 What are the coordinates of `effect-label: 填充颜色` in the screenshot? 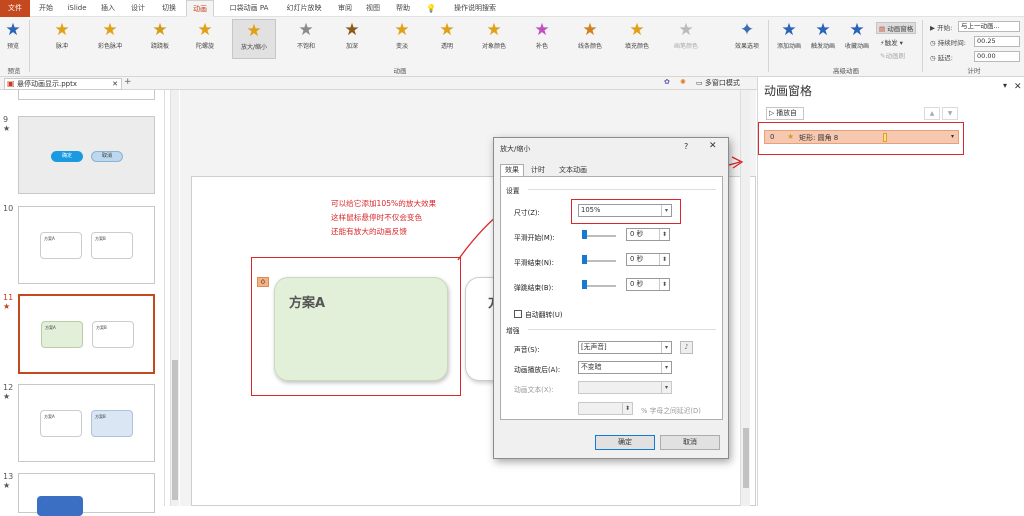 It's located at (636, 46).